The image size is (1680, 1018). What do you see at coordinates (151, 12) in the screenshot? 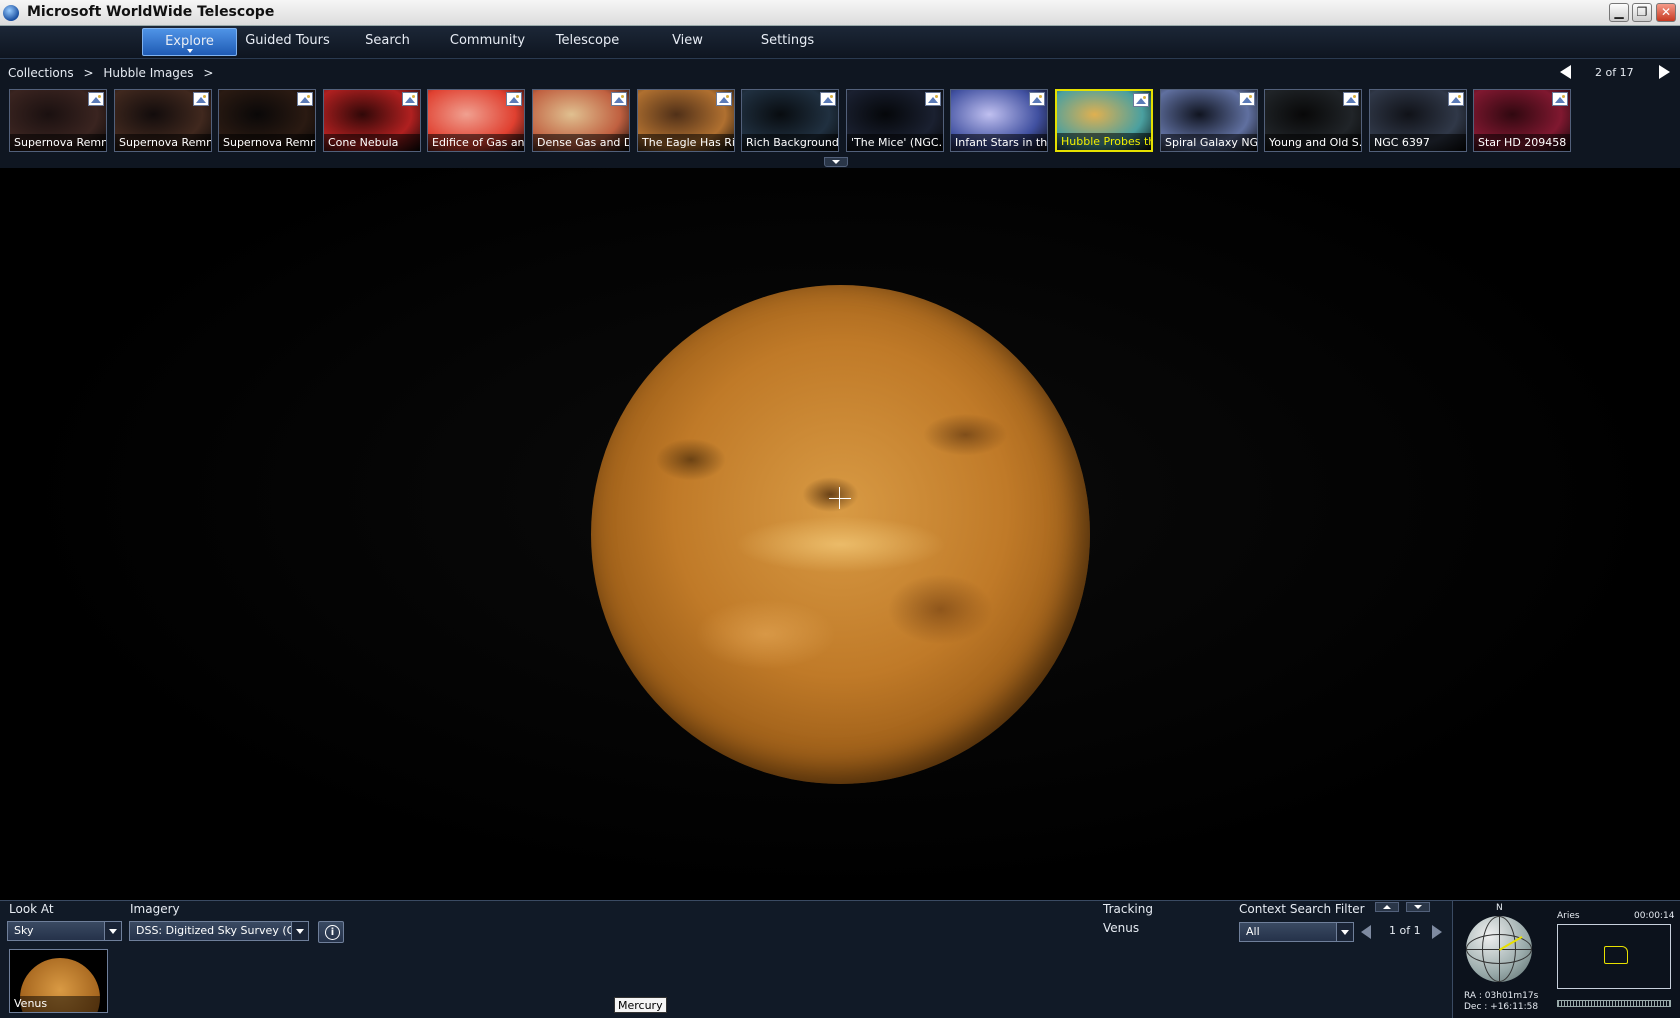
I see `window-title: Microsoft WorldWide Telescope` at bounding box center [151, 12].